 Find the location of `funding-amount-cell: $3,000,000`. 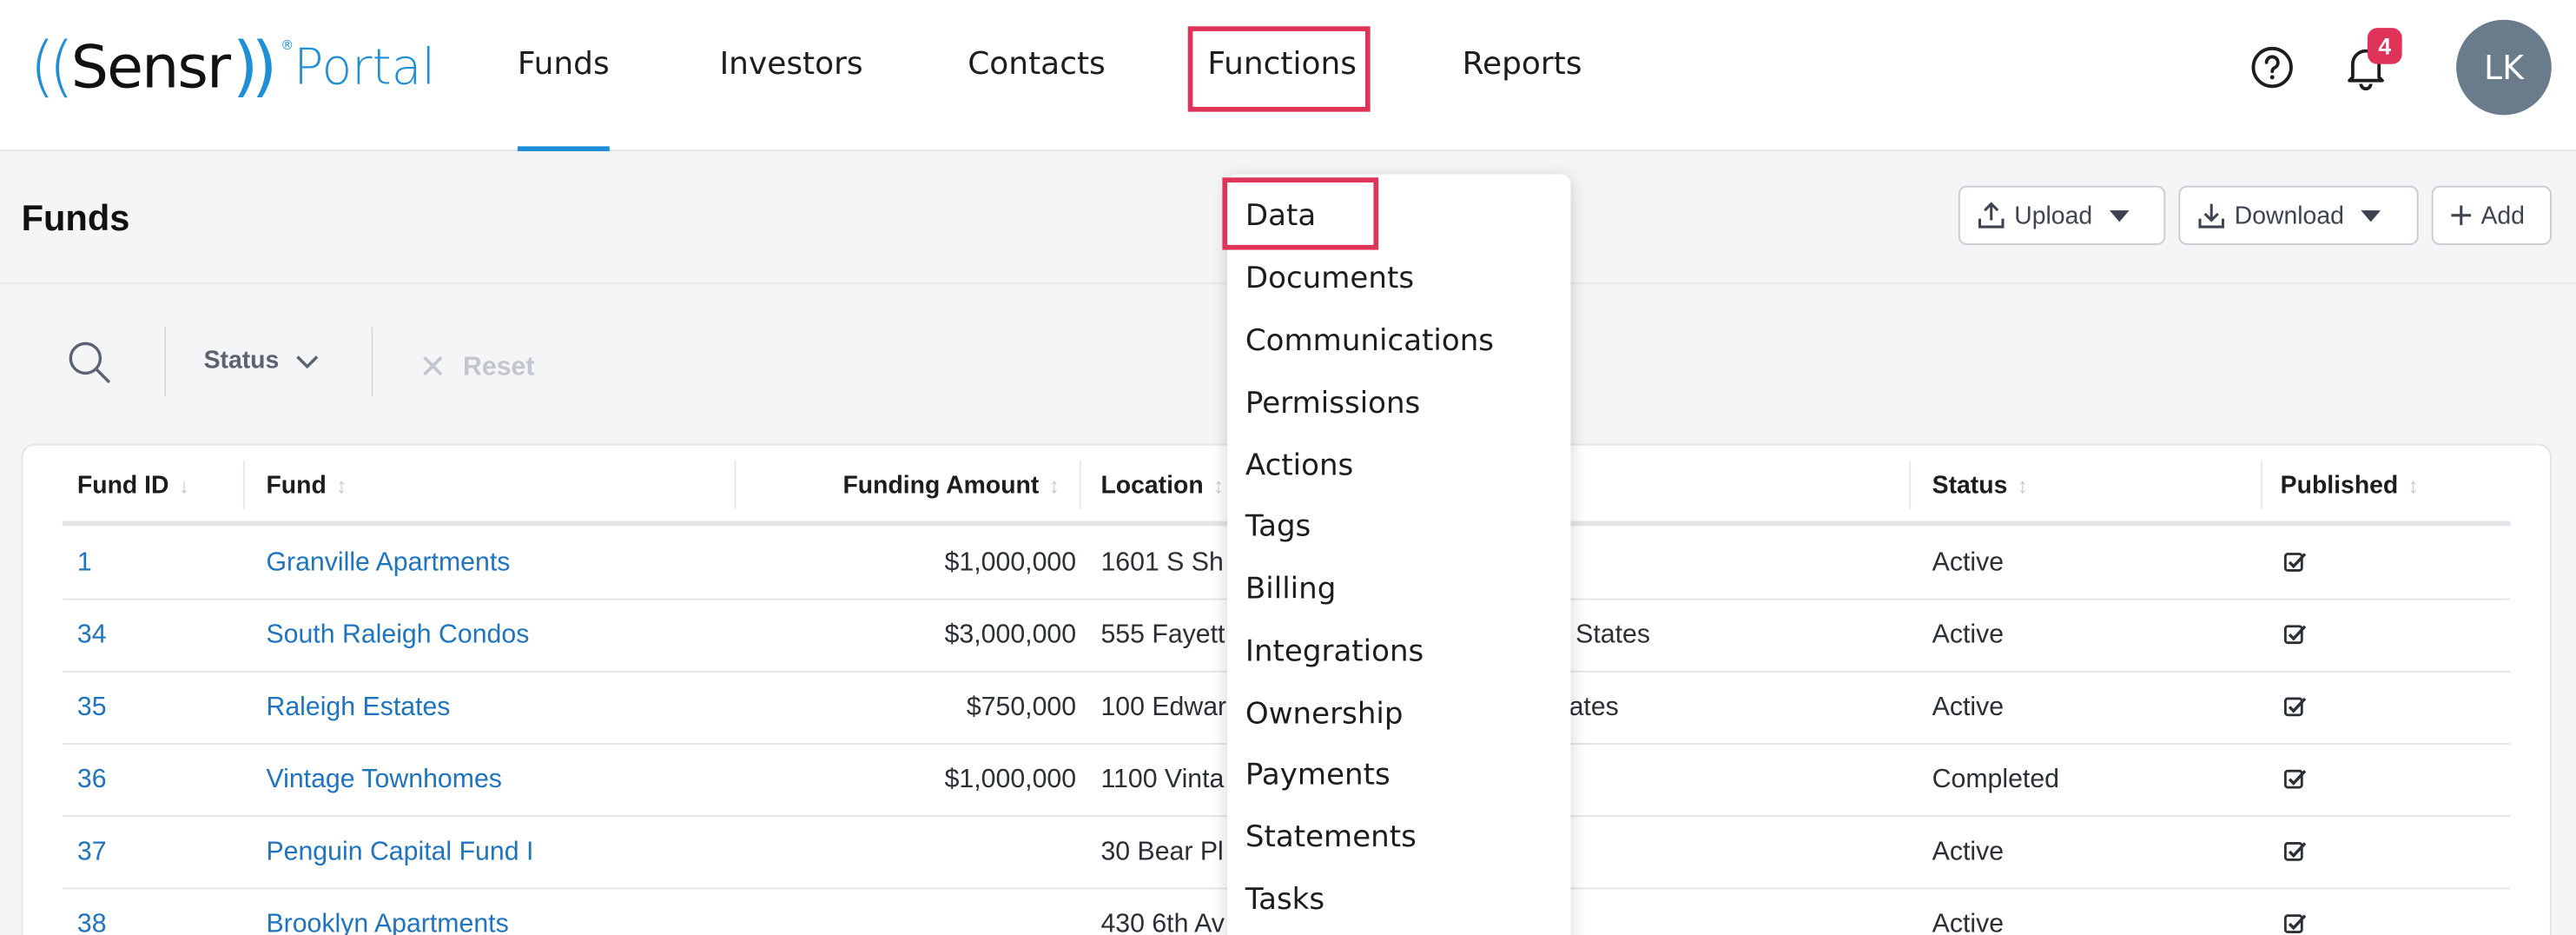

funding-amount-cell: $3,000,000 is located at coordinates (1011, 636).